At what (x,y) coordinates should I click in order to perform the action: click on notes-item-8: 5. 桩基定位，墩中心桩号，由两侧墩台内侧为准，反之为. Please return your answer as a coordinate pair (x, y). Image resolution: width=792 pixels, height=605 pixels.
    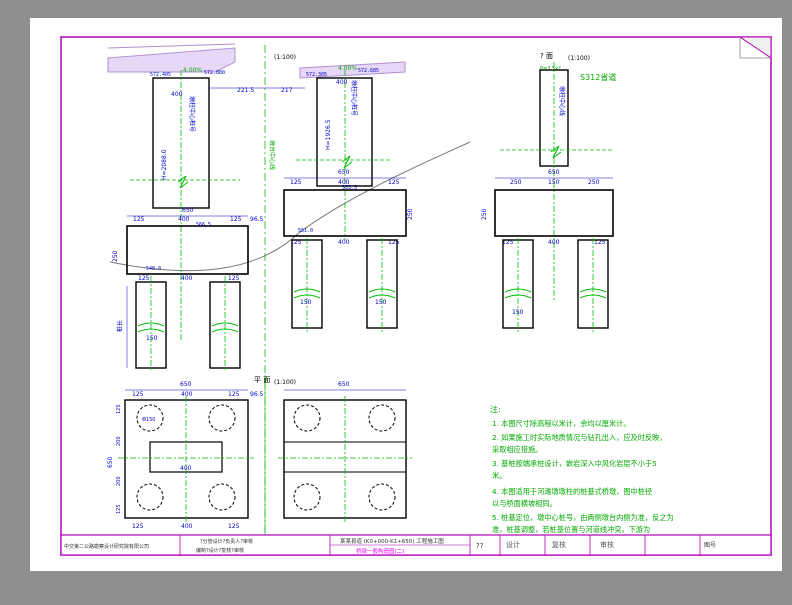
    Looking at the image, I should click on (583, 517).